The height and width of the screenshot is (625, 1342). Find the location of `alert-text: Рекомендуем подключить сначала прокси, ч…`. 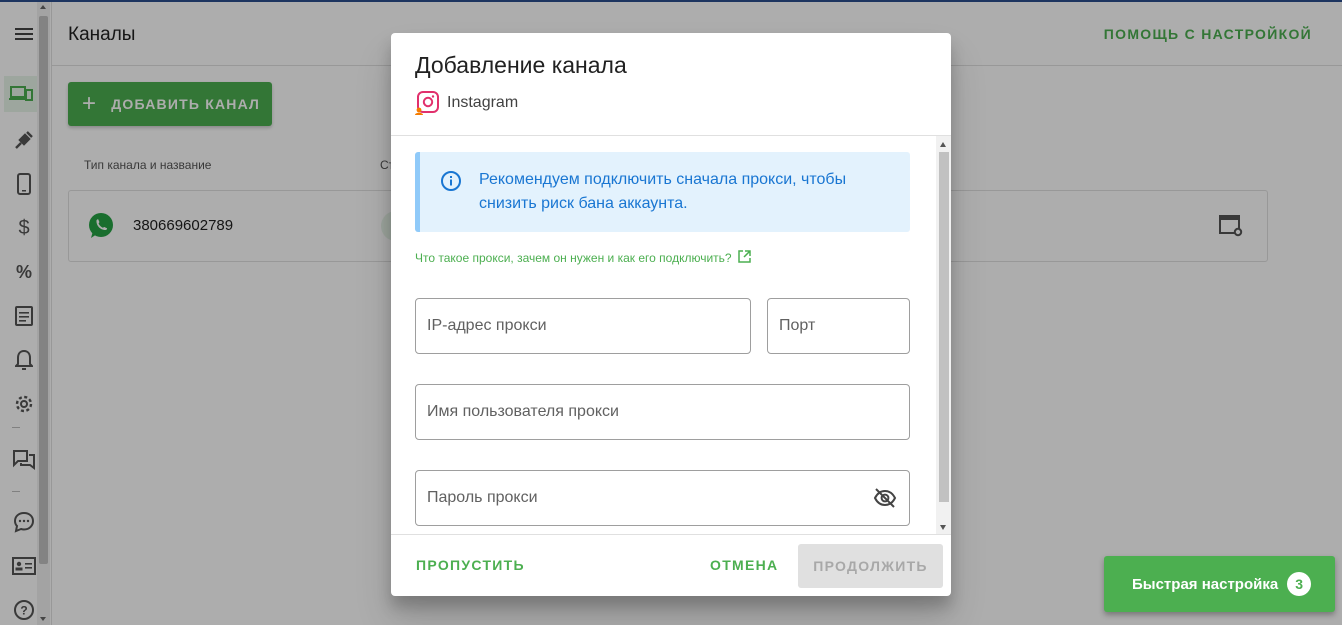

alert-text: Рекомендуем подключить сначала прокси, ч… is located at coordinates (663, 191).